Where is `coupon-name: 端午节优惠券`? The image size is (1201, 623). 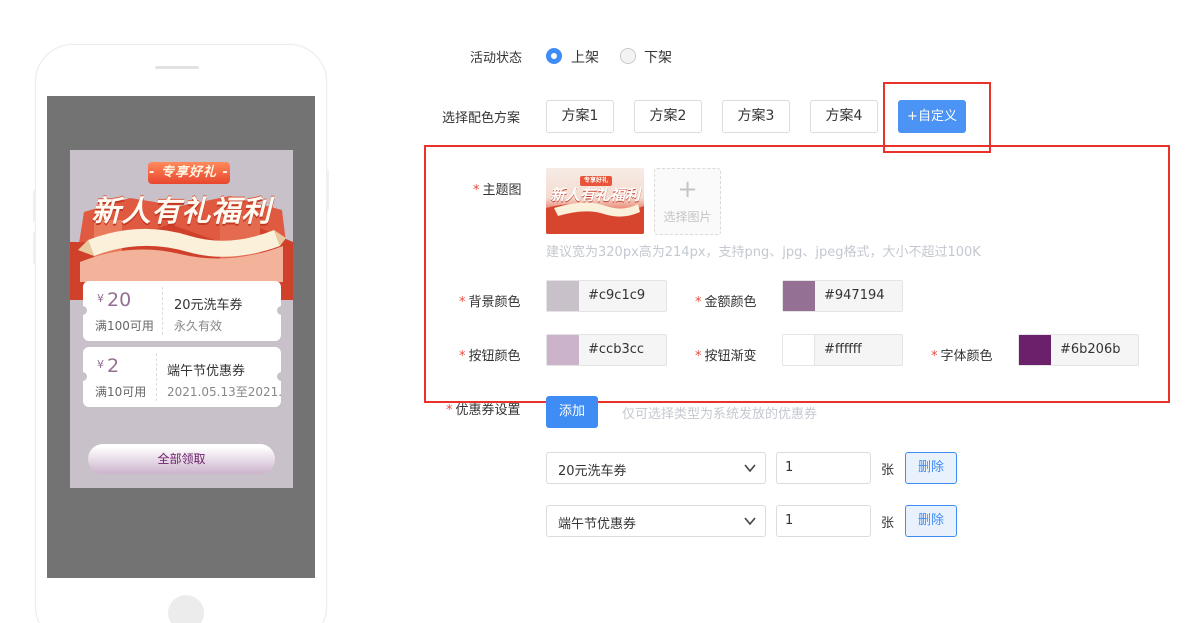 coupon-name: 端午节优惠券 is located at coordinates (206, 371).